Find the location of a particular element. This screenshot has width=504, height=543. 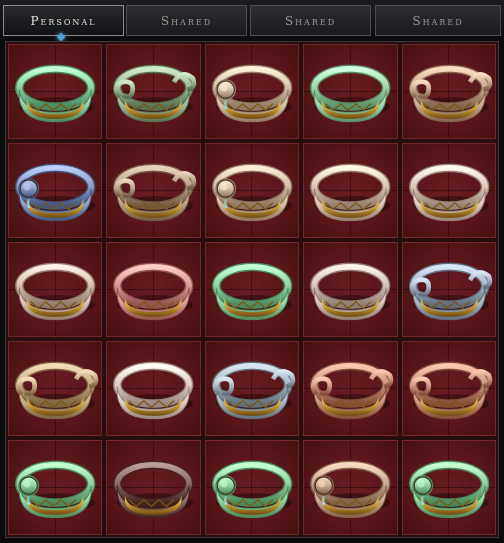

stash-tab-bar: Personal Shared Shared Shared is located at coordinates (252, 21).